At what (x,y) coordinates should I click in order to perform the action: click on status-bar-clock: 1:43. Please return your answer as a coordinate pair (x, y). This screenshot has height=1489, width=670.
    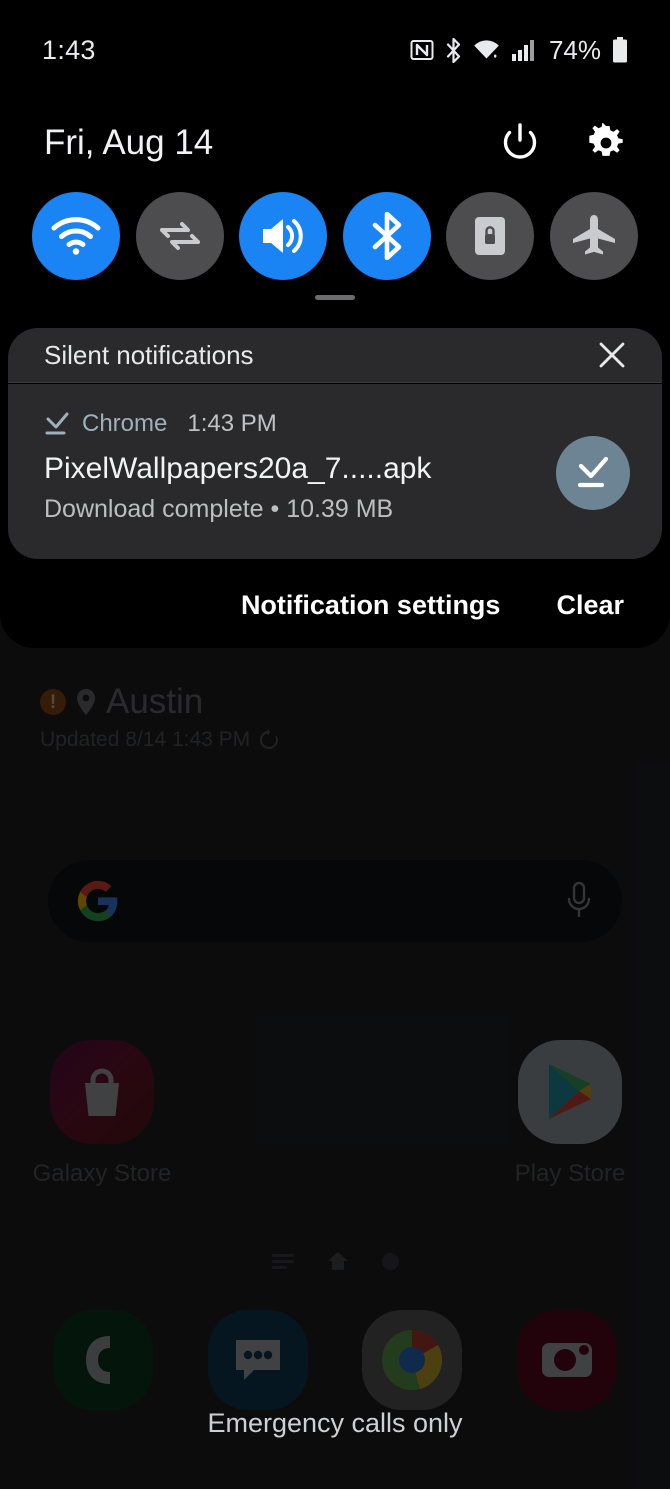
    Looking at the image, I should click on (69, 49).